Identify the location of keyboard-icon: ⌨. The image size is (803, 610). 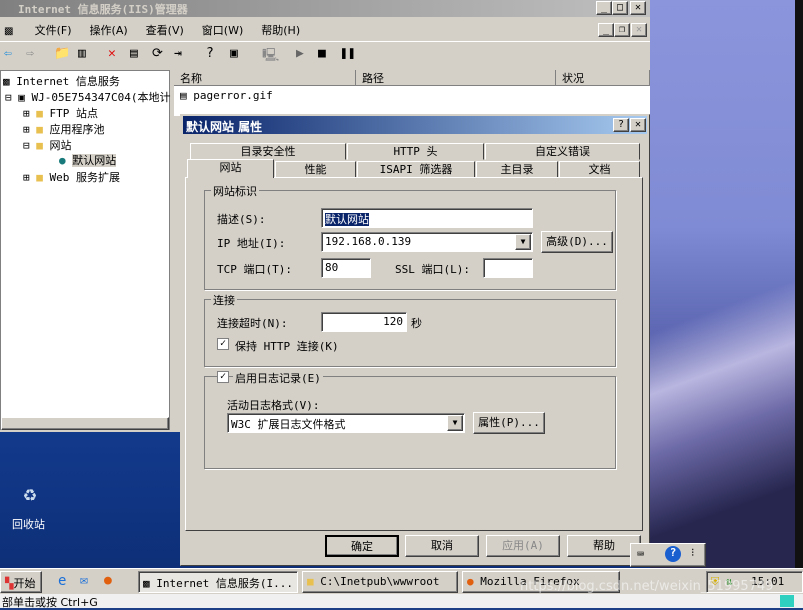
(640, 554).